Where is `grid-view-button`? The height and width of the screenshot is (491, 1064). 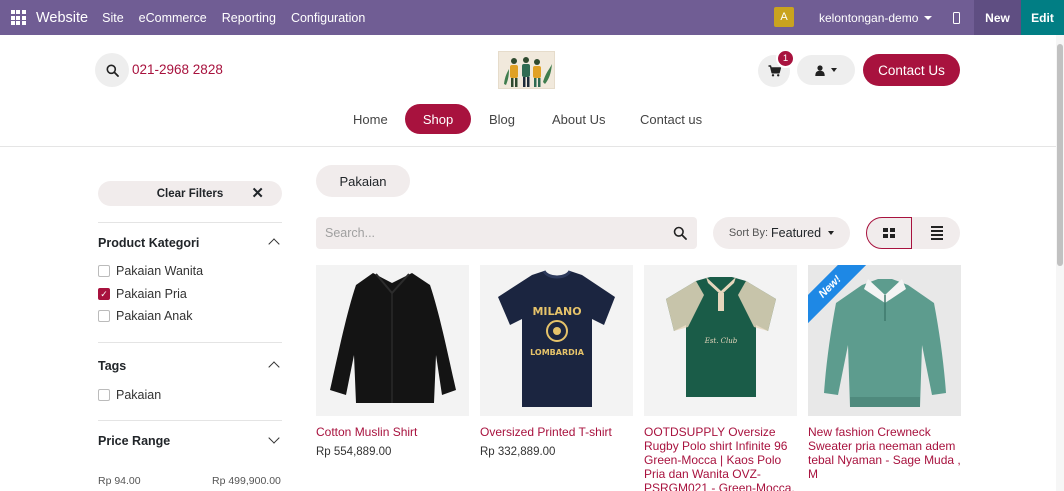
grid-view-button is located at coordinates (889, 233).